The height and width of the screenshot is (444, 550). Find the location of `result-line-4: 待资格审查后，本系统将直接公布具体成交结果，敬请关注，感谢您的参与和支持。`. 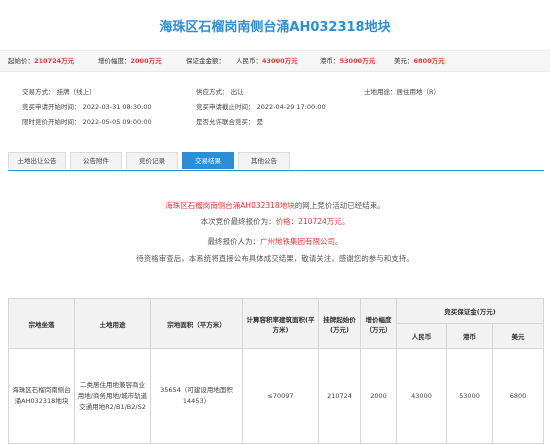

result-line-4: 待资格审查后，本系统将直接公布具体成交结果，敬请关注，感谢您的参与和支持。 is located at coordinates (275, 258).